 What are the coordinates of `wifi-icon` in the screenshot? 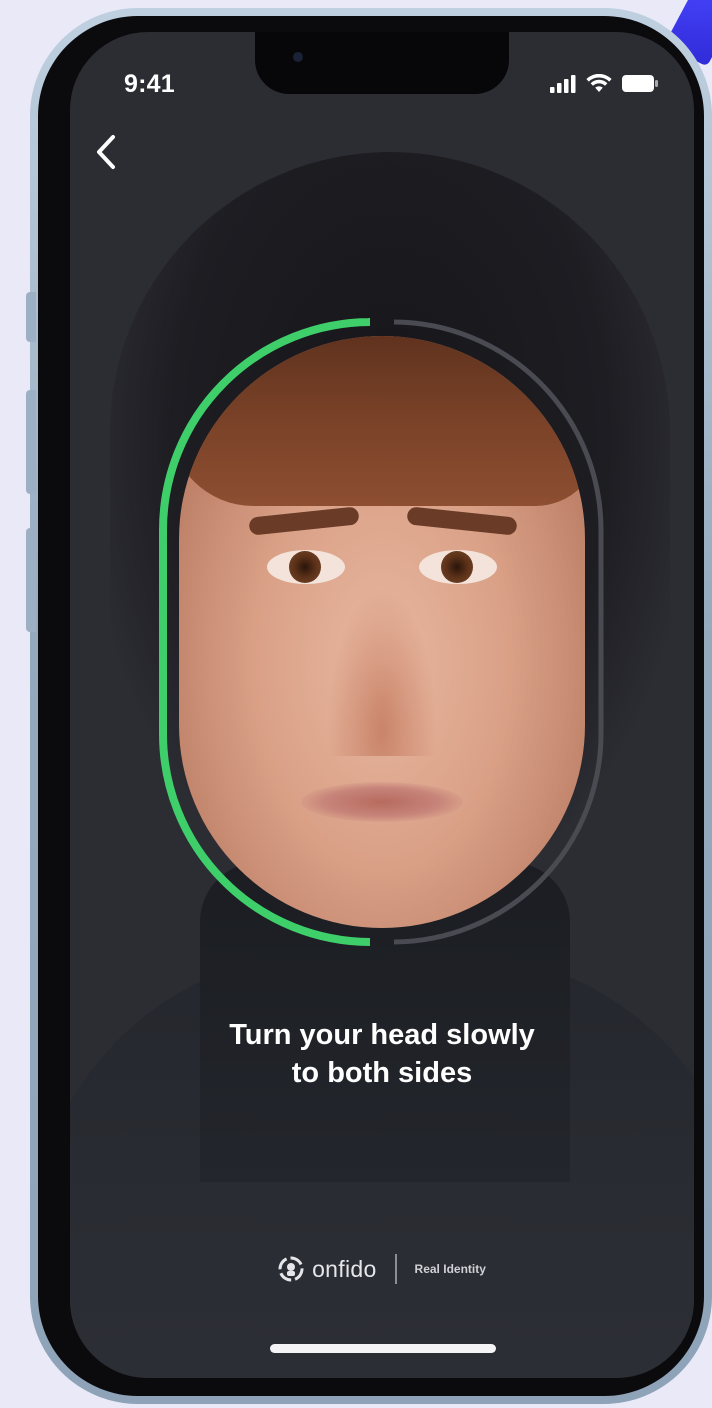 It's located at (599, 83).